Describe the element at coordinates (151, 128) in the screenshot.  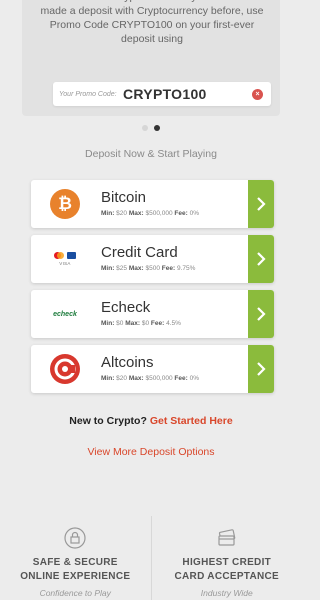
I see `carousel-dots` at that location.